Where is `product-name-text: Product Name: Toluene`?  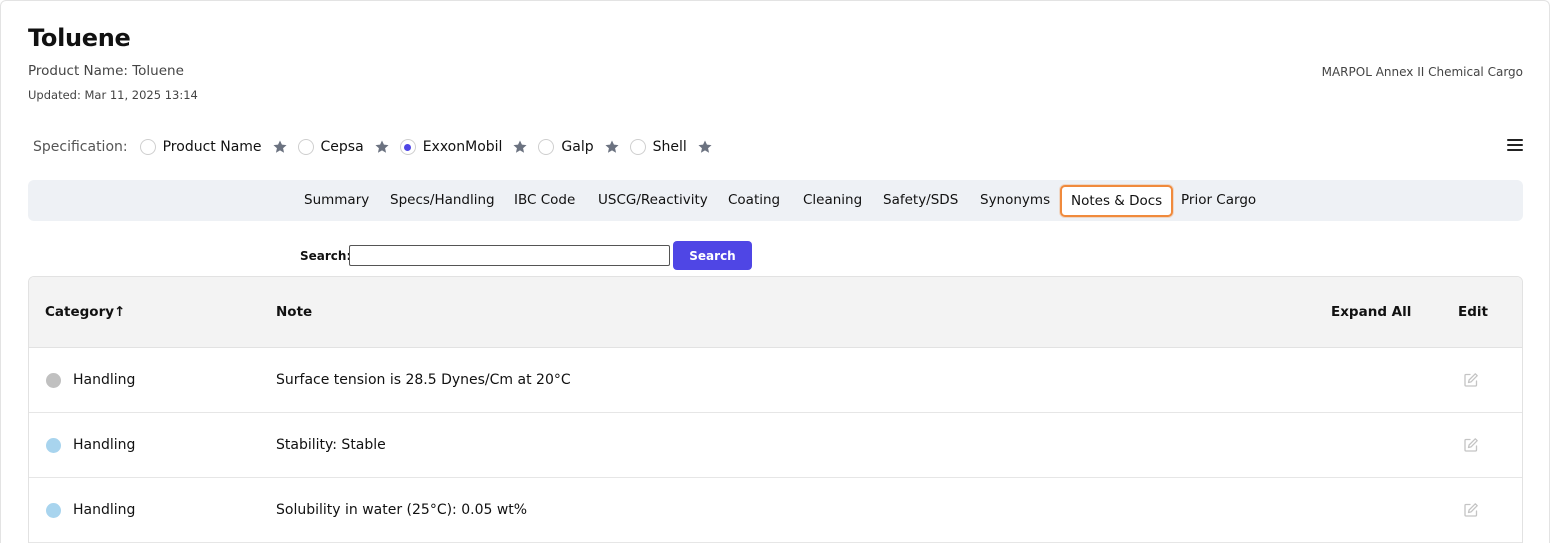
product-name-text: Product Name: Toluene is located at coordinates (106, 71).